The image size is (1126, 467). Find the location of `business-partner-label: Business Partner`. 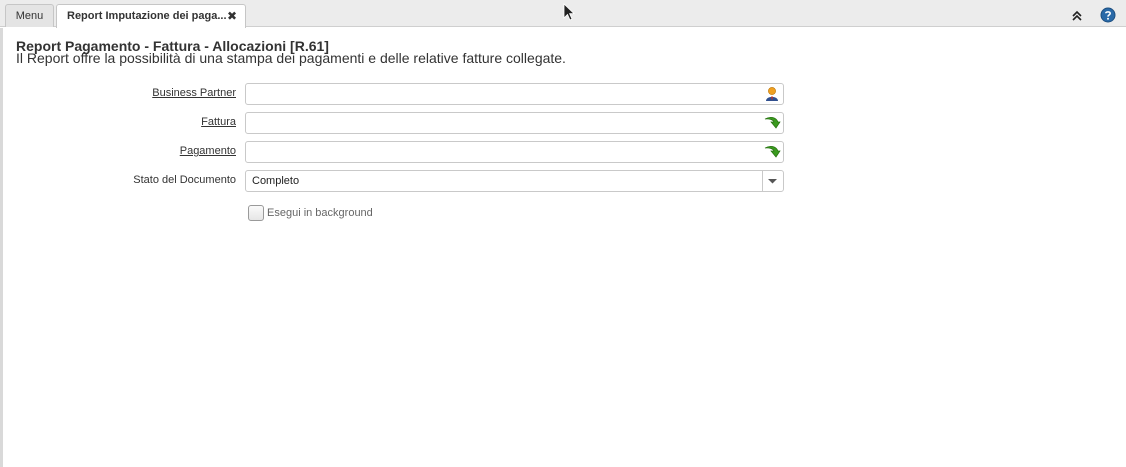

business-partner-label: Business Partner is located at coordinates (194, 93).